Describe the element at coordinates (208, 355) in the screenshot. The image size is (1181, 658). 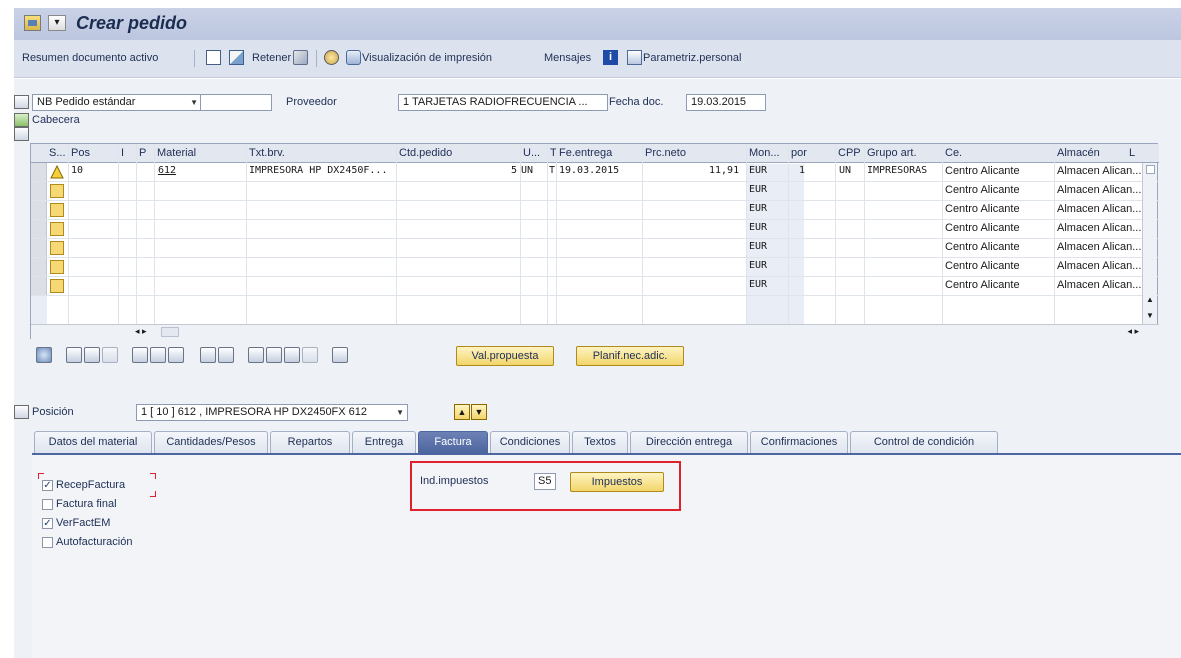
I see `copy-row-icon` at that location.